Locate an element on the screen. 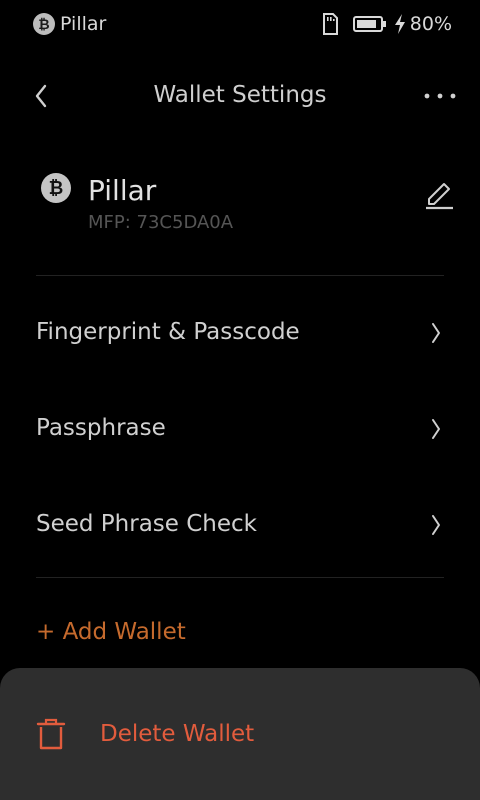 Image resolution: width=480 pixels, height=800 pixels. edit-wallet-button is located at coordinates (439, 194).